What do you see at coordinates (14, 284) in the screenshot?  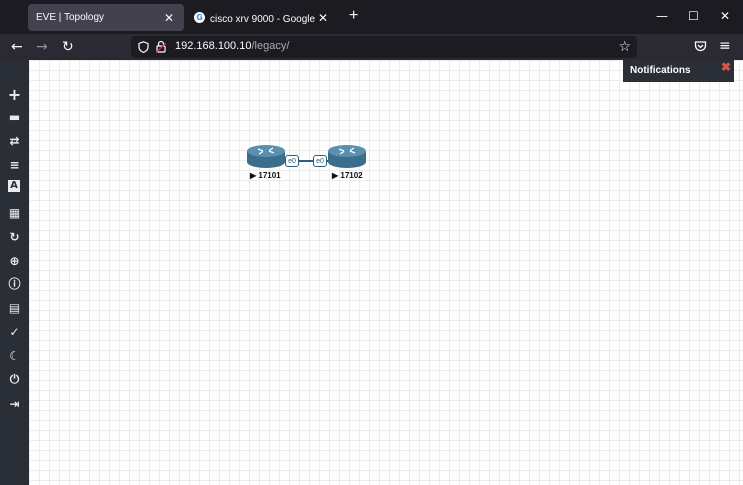 I see `info-icon: ⓘ` at bounding box center [14, 284].